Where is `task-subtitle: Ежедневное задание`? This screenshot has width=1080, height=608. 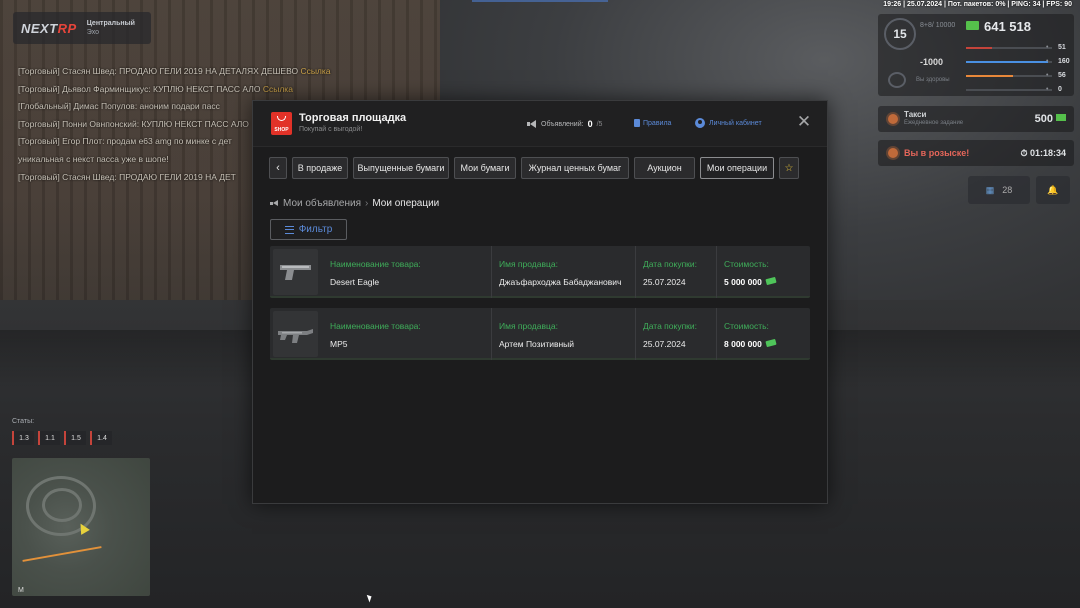 task-subtitle: Ежедневное задание is located at coordinates (934, 123).